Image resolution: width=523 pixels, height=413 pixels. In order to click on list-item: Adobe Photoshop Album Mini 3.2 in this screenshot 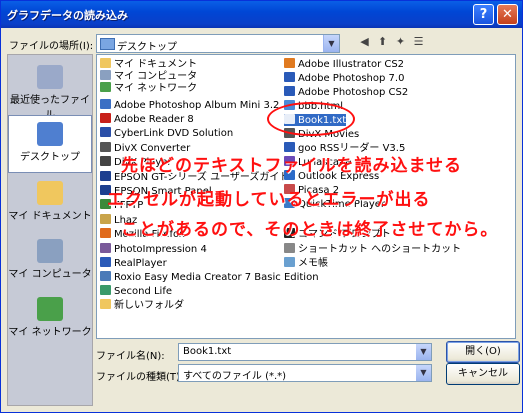, I will do `click(189, 105)`.